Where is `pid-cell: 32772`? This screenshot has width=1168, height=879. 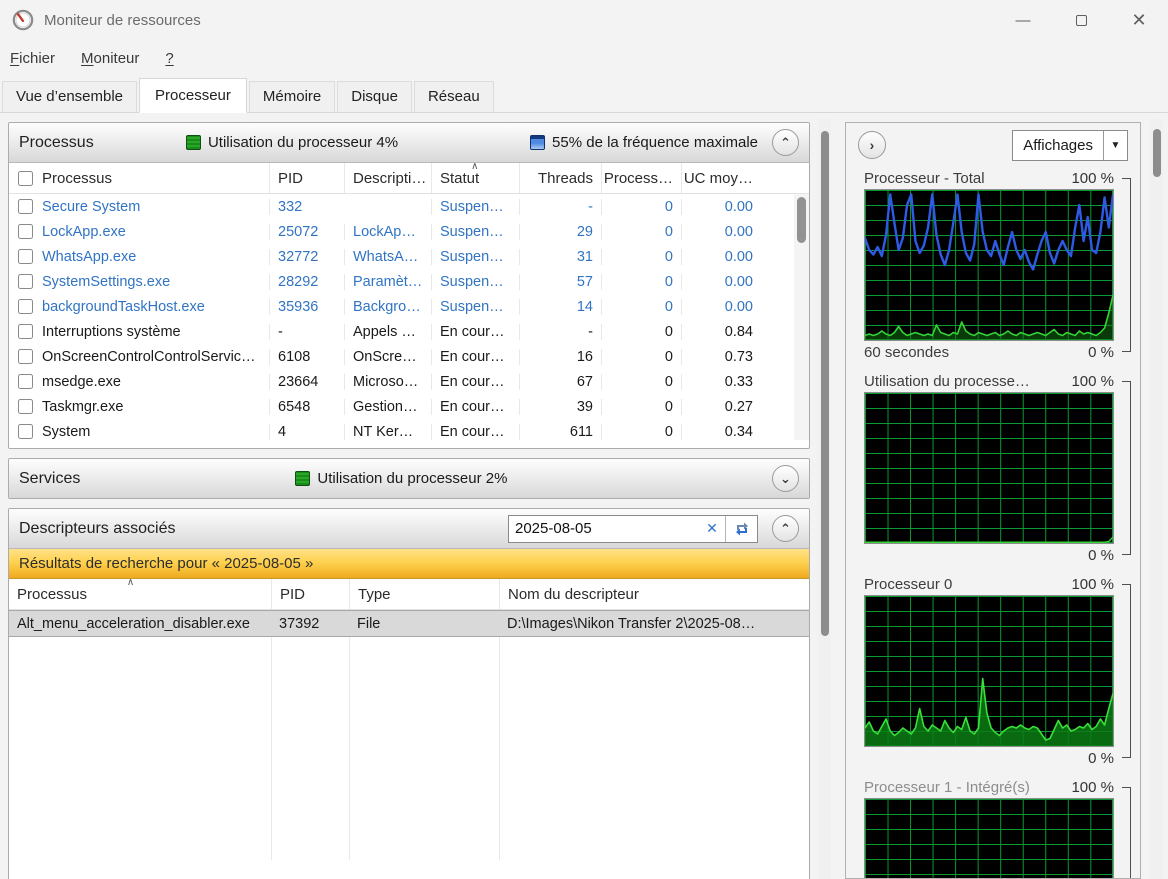
pid-cell: 32772 is located at coordinates (306, 256).